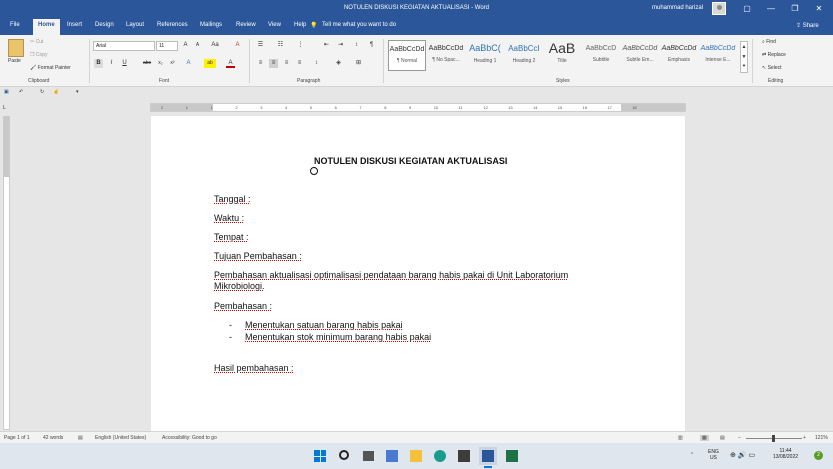 The width and height of the screenshot is (833, 469). I want to click on undo-icon: ↶, so click(21, 92).